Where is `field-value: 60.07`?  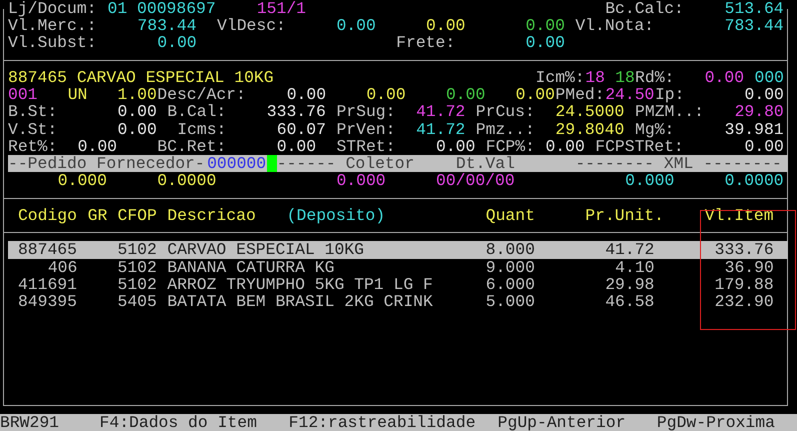
field-value: 60.07 is located at coordinates (301, 129).